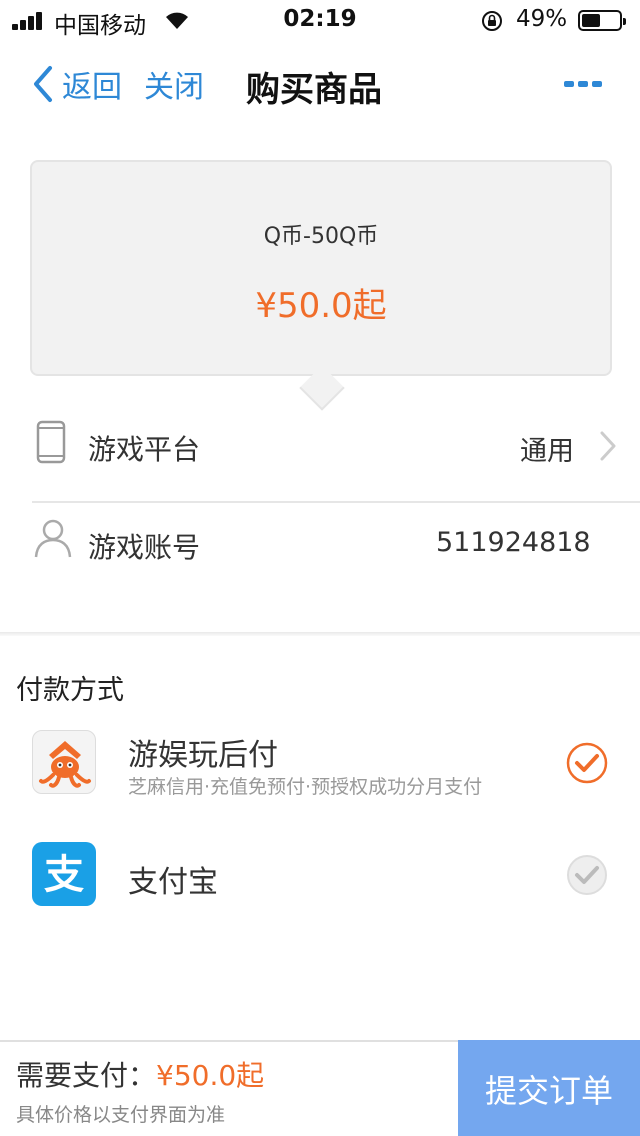 The image size is (640, 1136). I want to click on bottom-bar: 需要支付：¥50.0起 具体价格以支付界面为准 提交订单, so click(320, 1088).